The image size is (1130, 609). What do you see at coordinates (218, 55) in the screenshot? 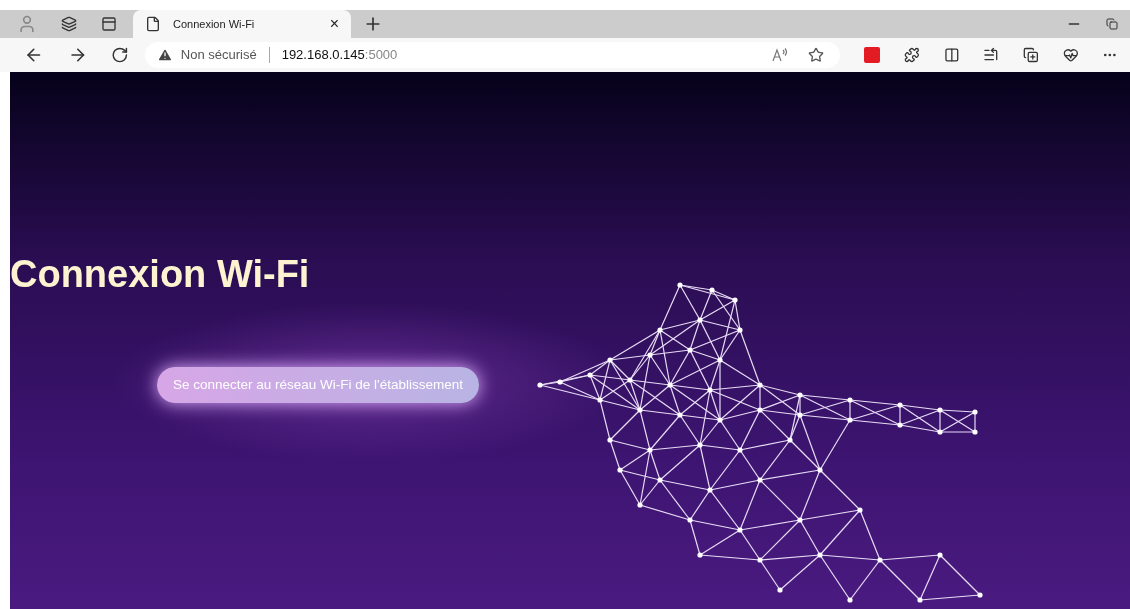
I see `security-label: Non sécurisé` at bounding box center [218, 55].